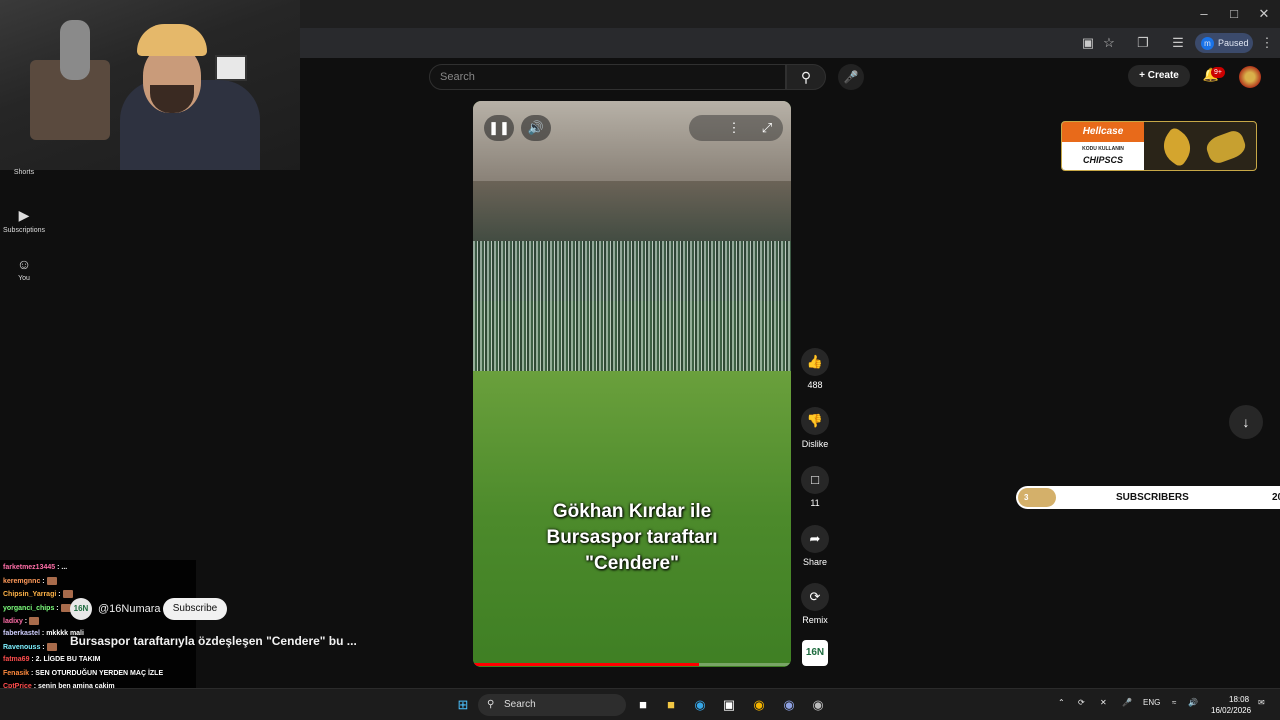 The image size is (1280, 720). Describe the element at coordinates (30, 567) in the screenshot. I see `chat-username: farketmez13445` at that location.